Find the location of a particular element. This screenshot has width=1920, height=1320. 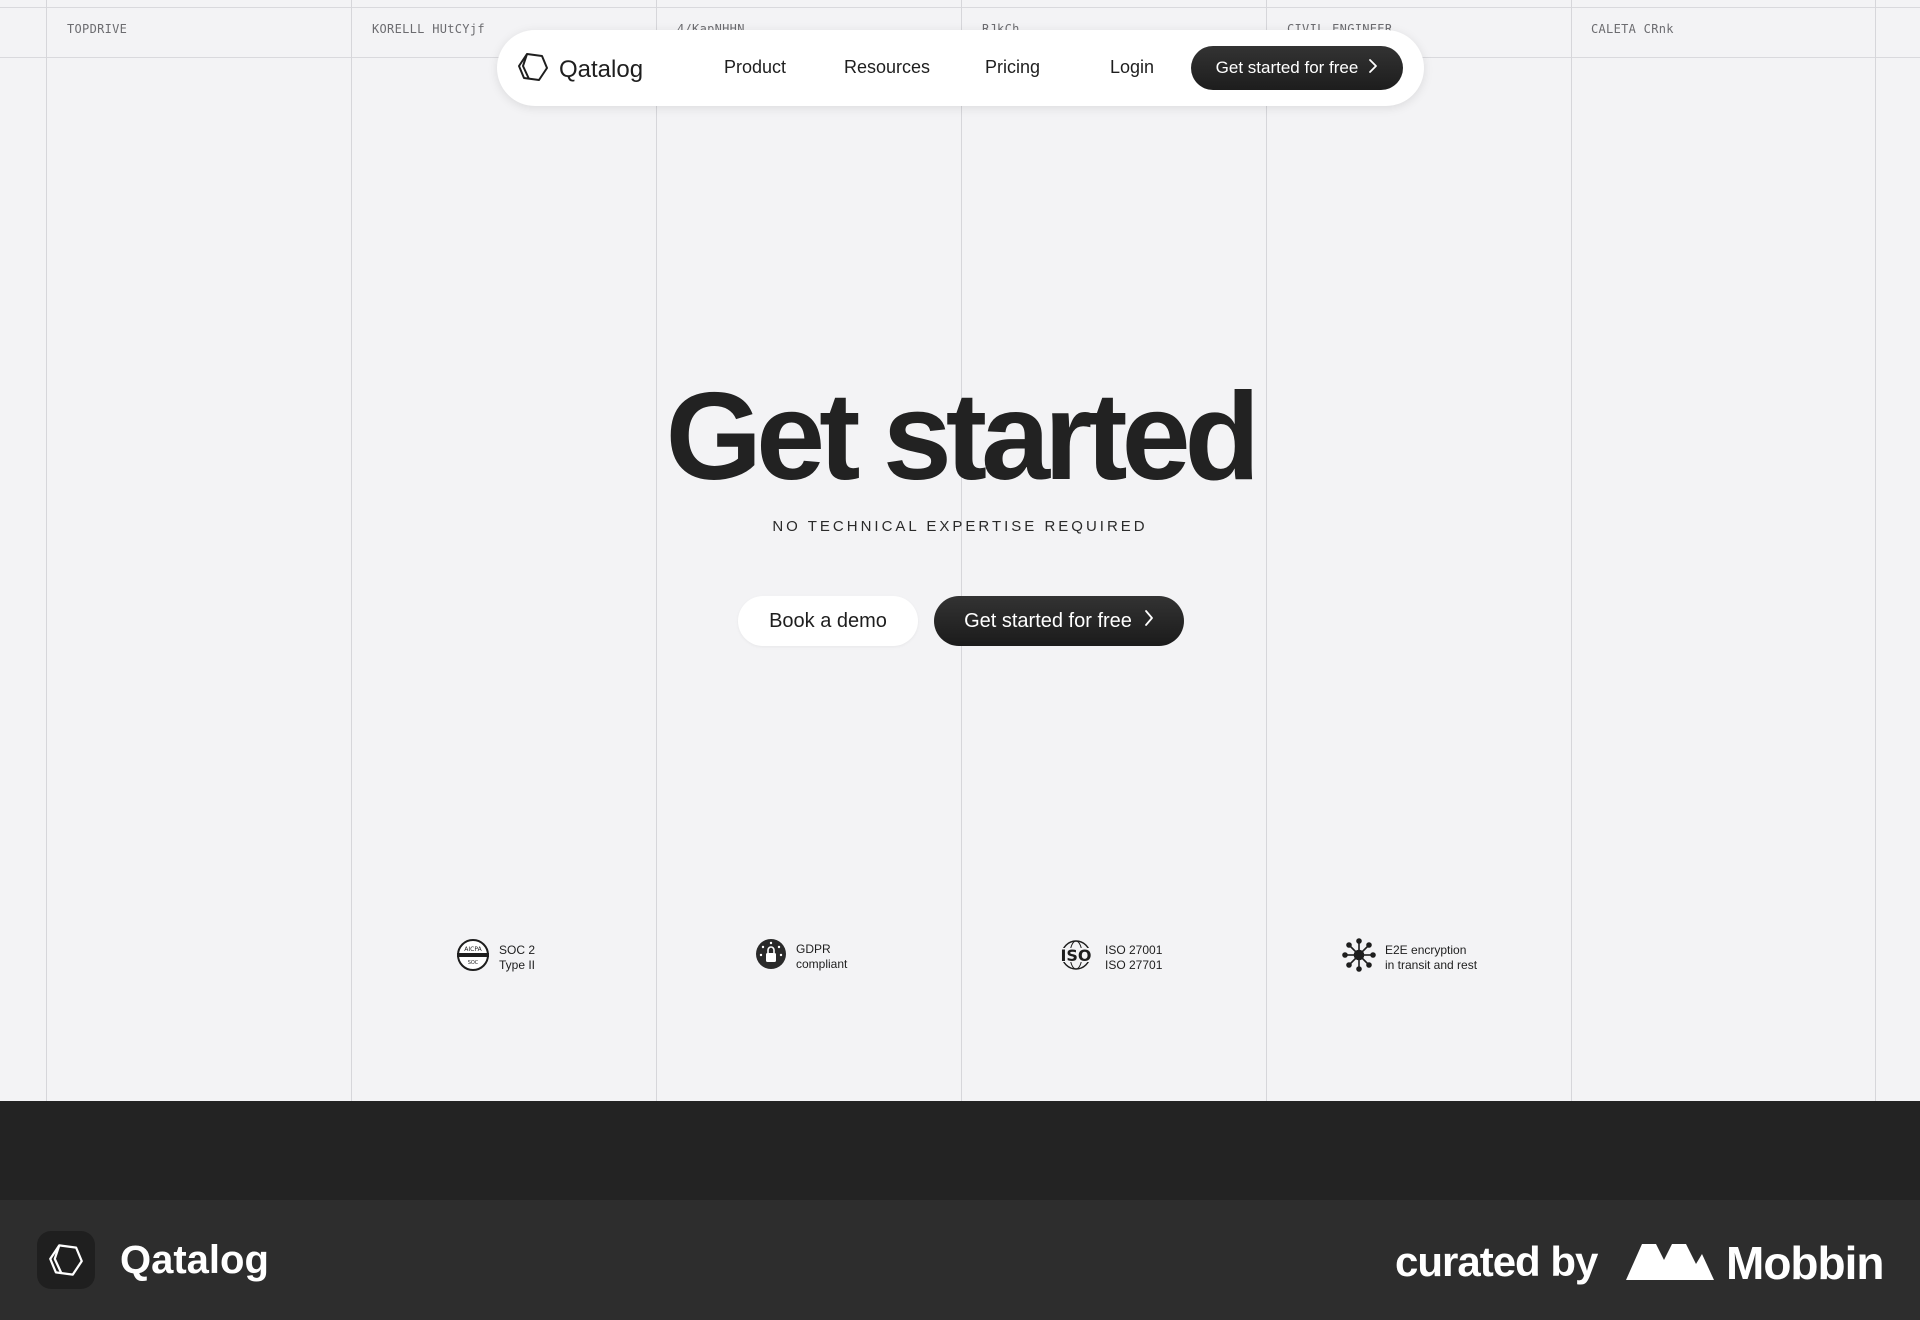

column-label: TOPDRIVE is located at coordinates (97, 29).